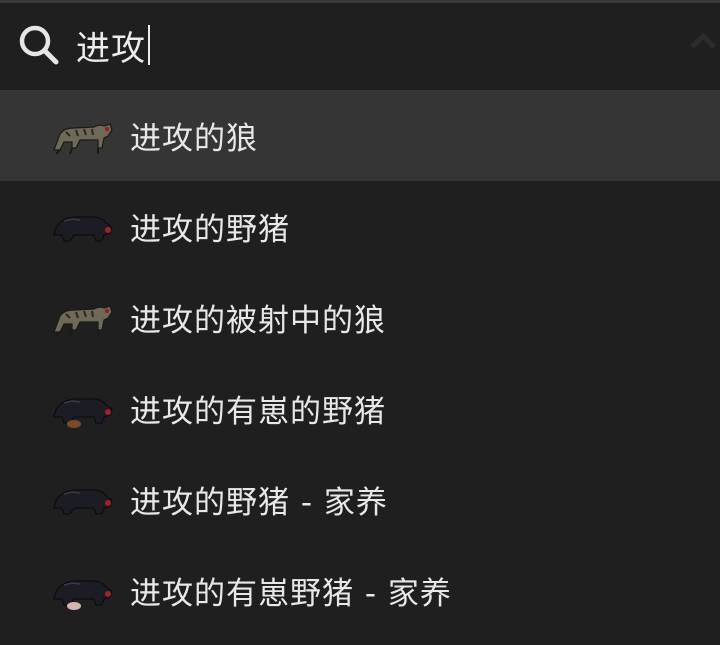 This screenshot has width=720, height=645. What do you see at coordinates (194, 139) in the screenshot?
I see `result-label: 进攻的狼` at bounding box center [194, 139].